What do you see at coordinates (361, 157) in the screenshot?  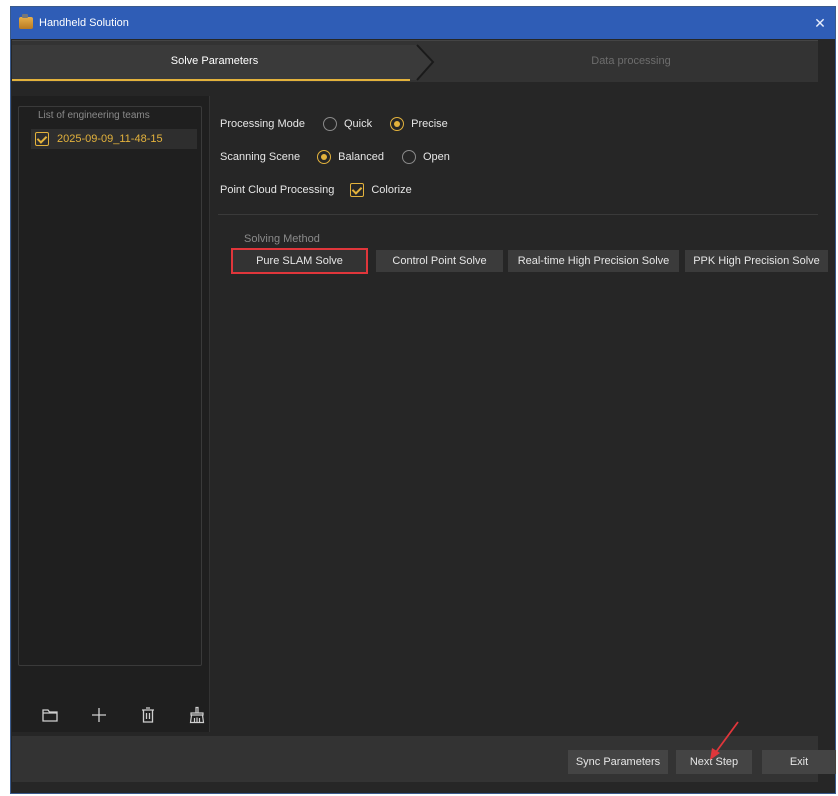 I see `balanced-label: Balanced` at bounding box center [361, 157].